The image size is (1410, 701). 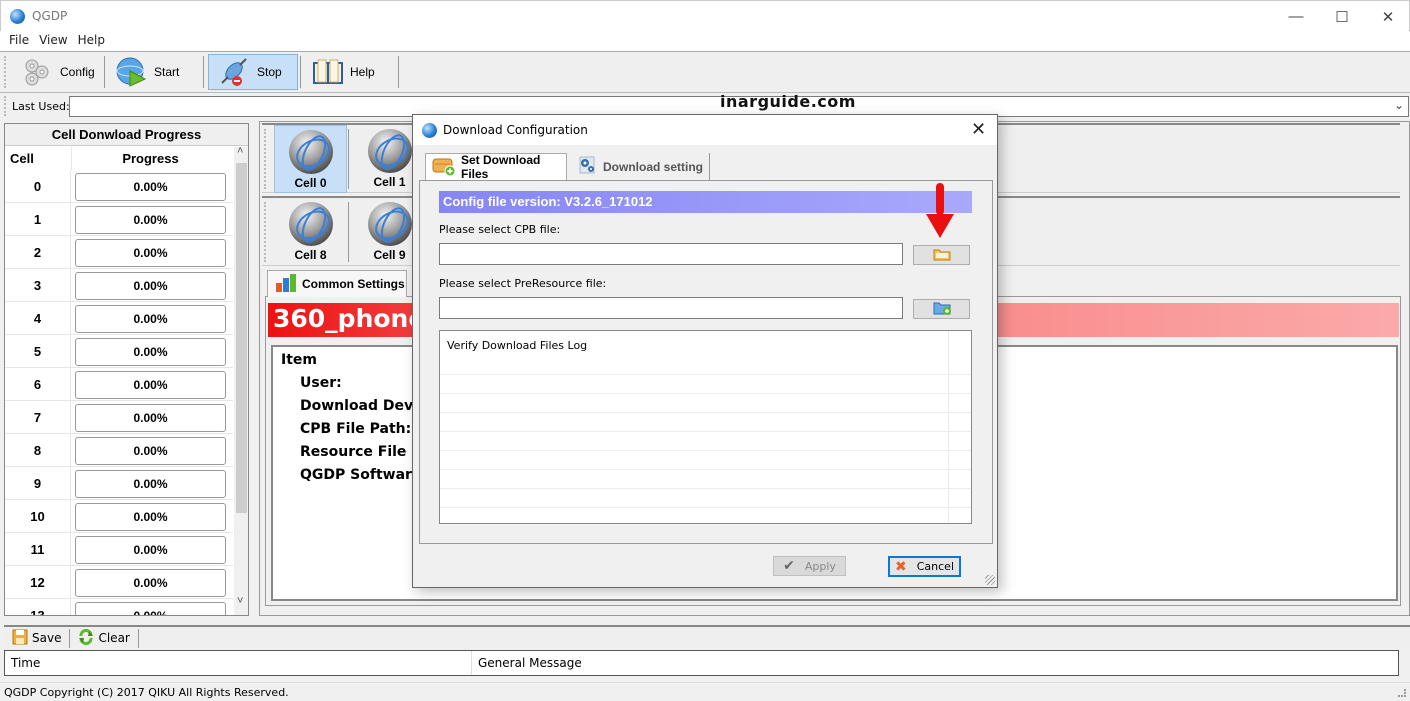 What do you see at coordinates (705, 427) in the screenshot?
I see `verify-log-list: Verify Download Files Log` at bounding box center [705, 427].